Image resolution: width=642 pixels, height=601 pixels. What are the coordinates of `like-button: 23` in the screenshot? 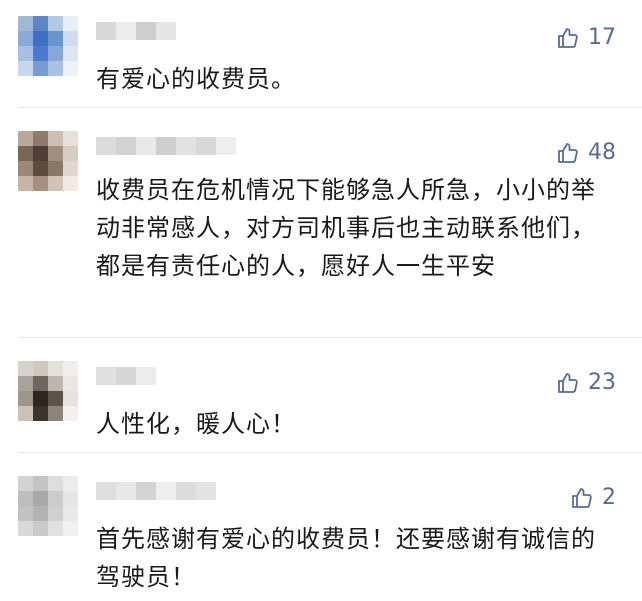 It's located at (586, 383).